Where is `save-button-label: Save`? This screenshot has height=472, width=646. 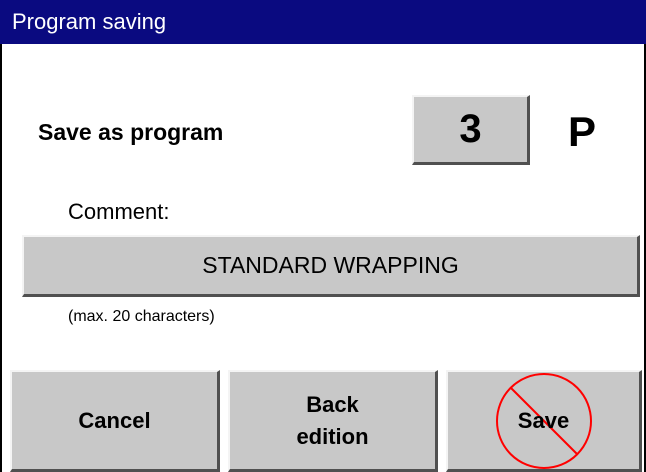 save-button-label: Save is located at coordinates (543, 420).